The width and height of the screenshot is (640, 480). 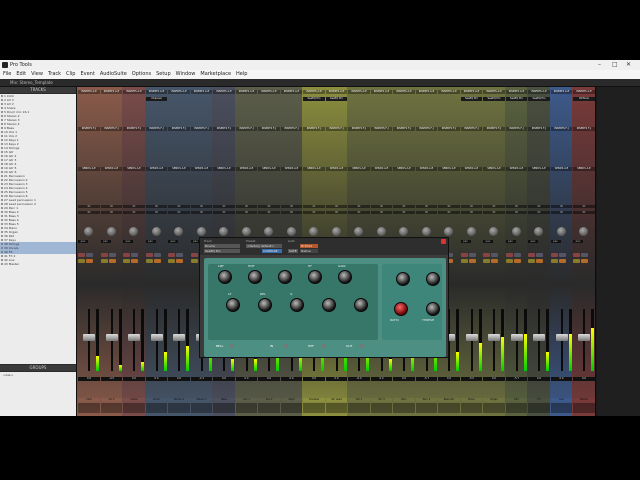 What do you see at coordinates (584, 400) in the screenshot?
I see `track-name: Master` at bounding box center [584, 400].